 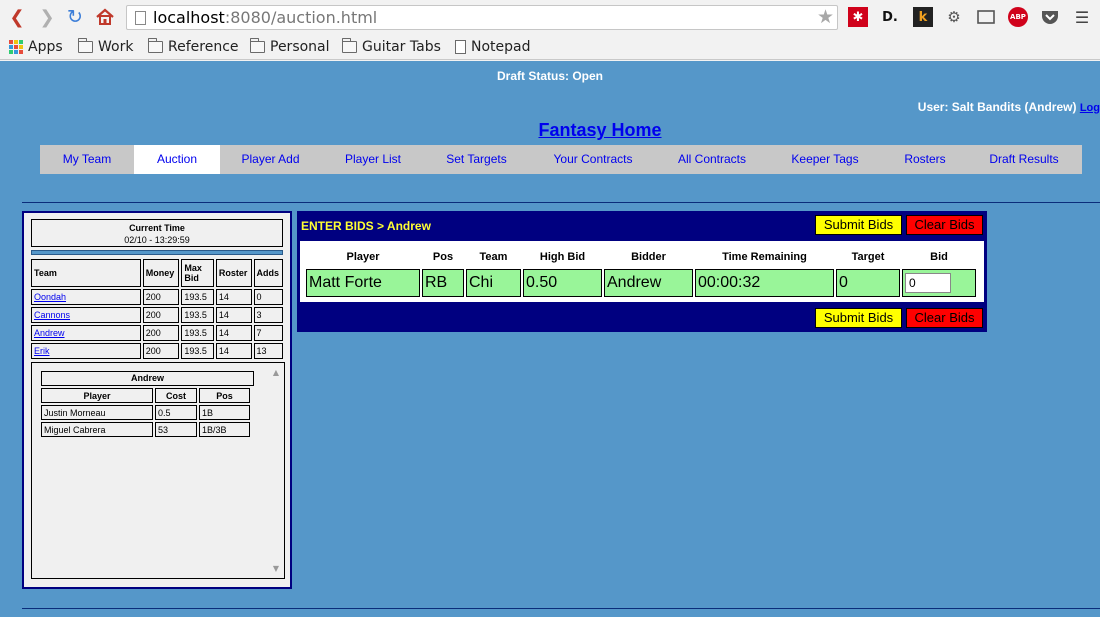 What do you see at coordinates (224, 429) in the screenshot?
I see `roster-pos: 1B/3B` at bounding box center [224, 429].